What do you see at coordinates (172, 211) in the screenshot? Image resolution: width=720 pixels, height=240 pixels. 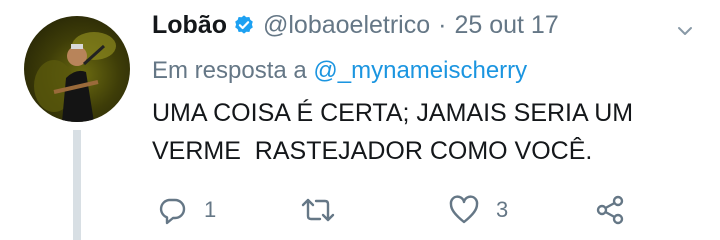 I see `reply-icon` at bounding box center [172, 211].